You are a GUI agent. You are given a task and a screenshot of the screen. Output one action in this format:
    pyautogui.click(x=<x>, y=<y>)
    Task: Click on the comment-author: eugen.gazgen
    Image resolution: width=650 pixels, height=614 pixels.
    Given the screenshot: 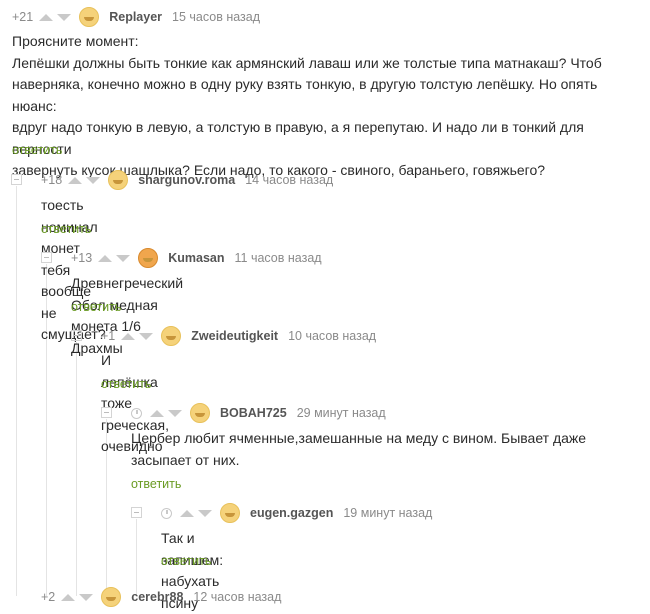 What is the action you would take?
    pyautogui.click(x=291, y=513)
    